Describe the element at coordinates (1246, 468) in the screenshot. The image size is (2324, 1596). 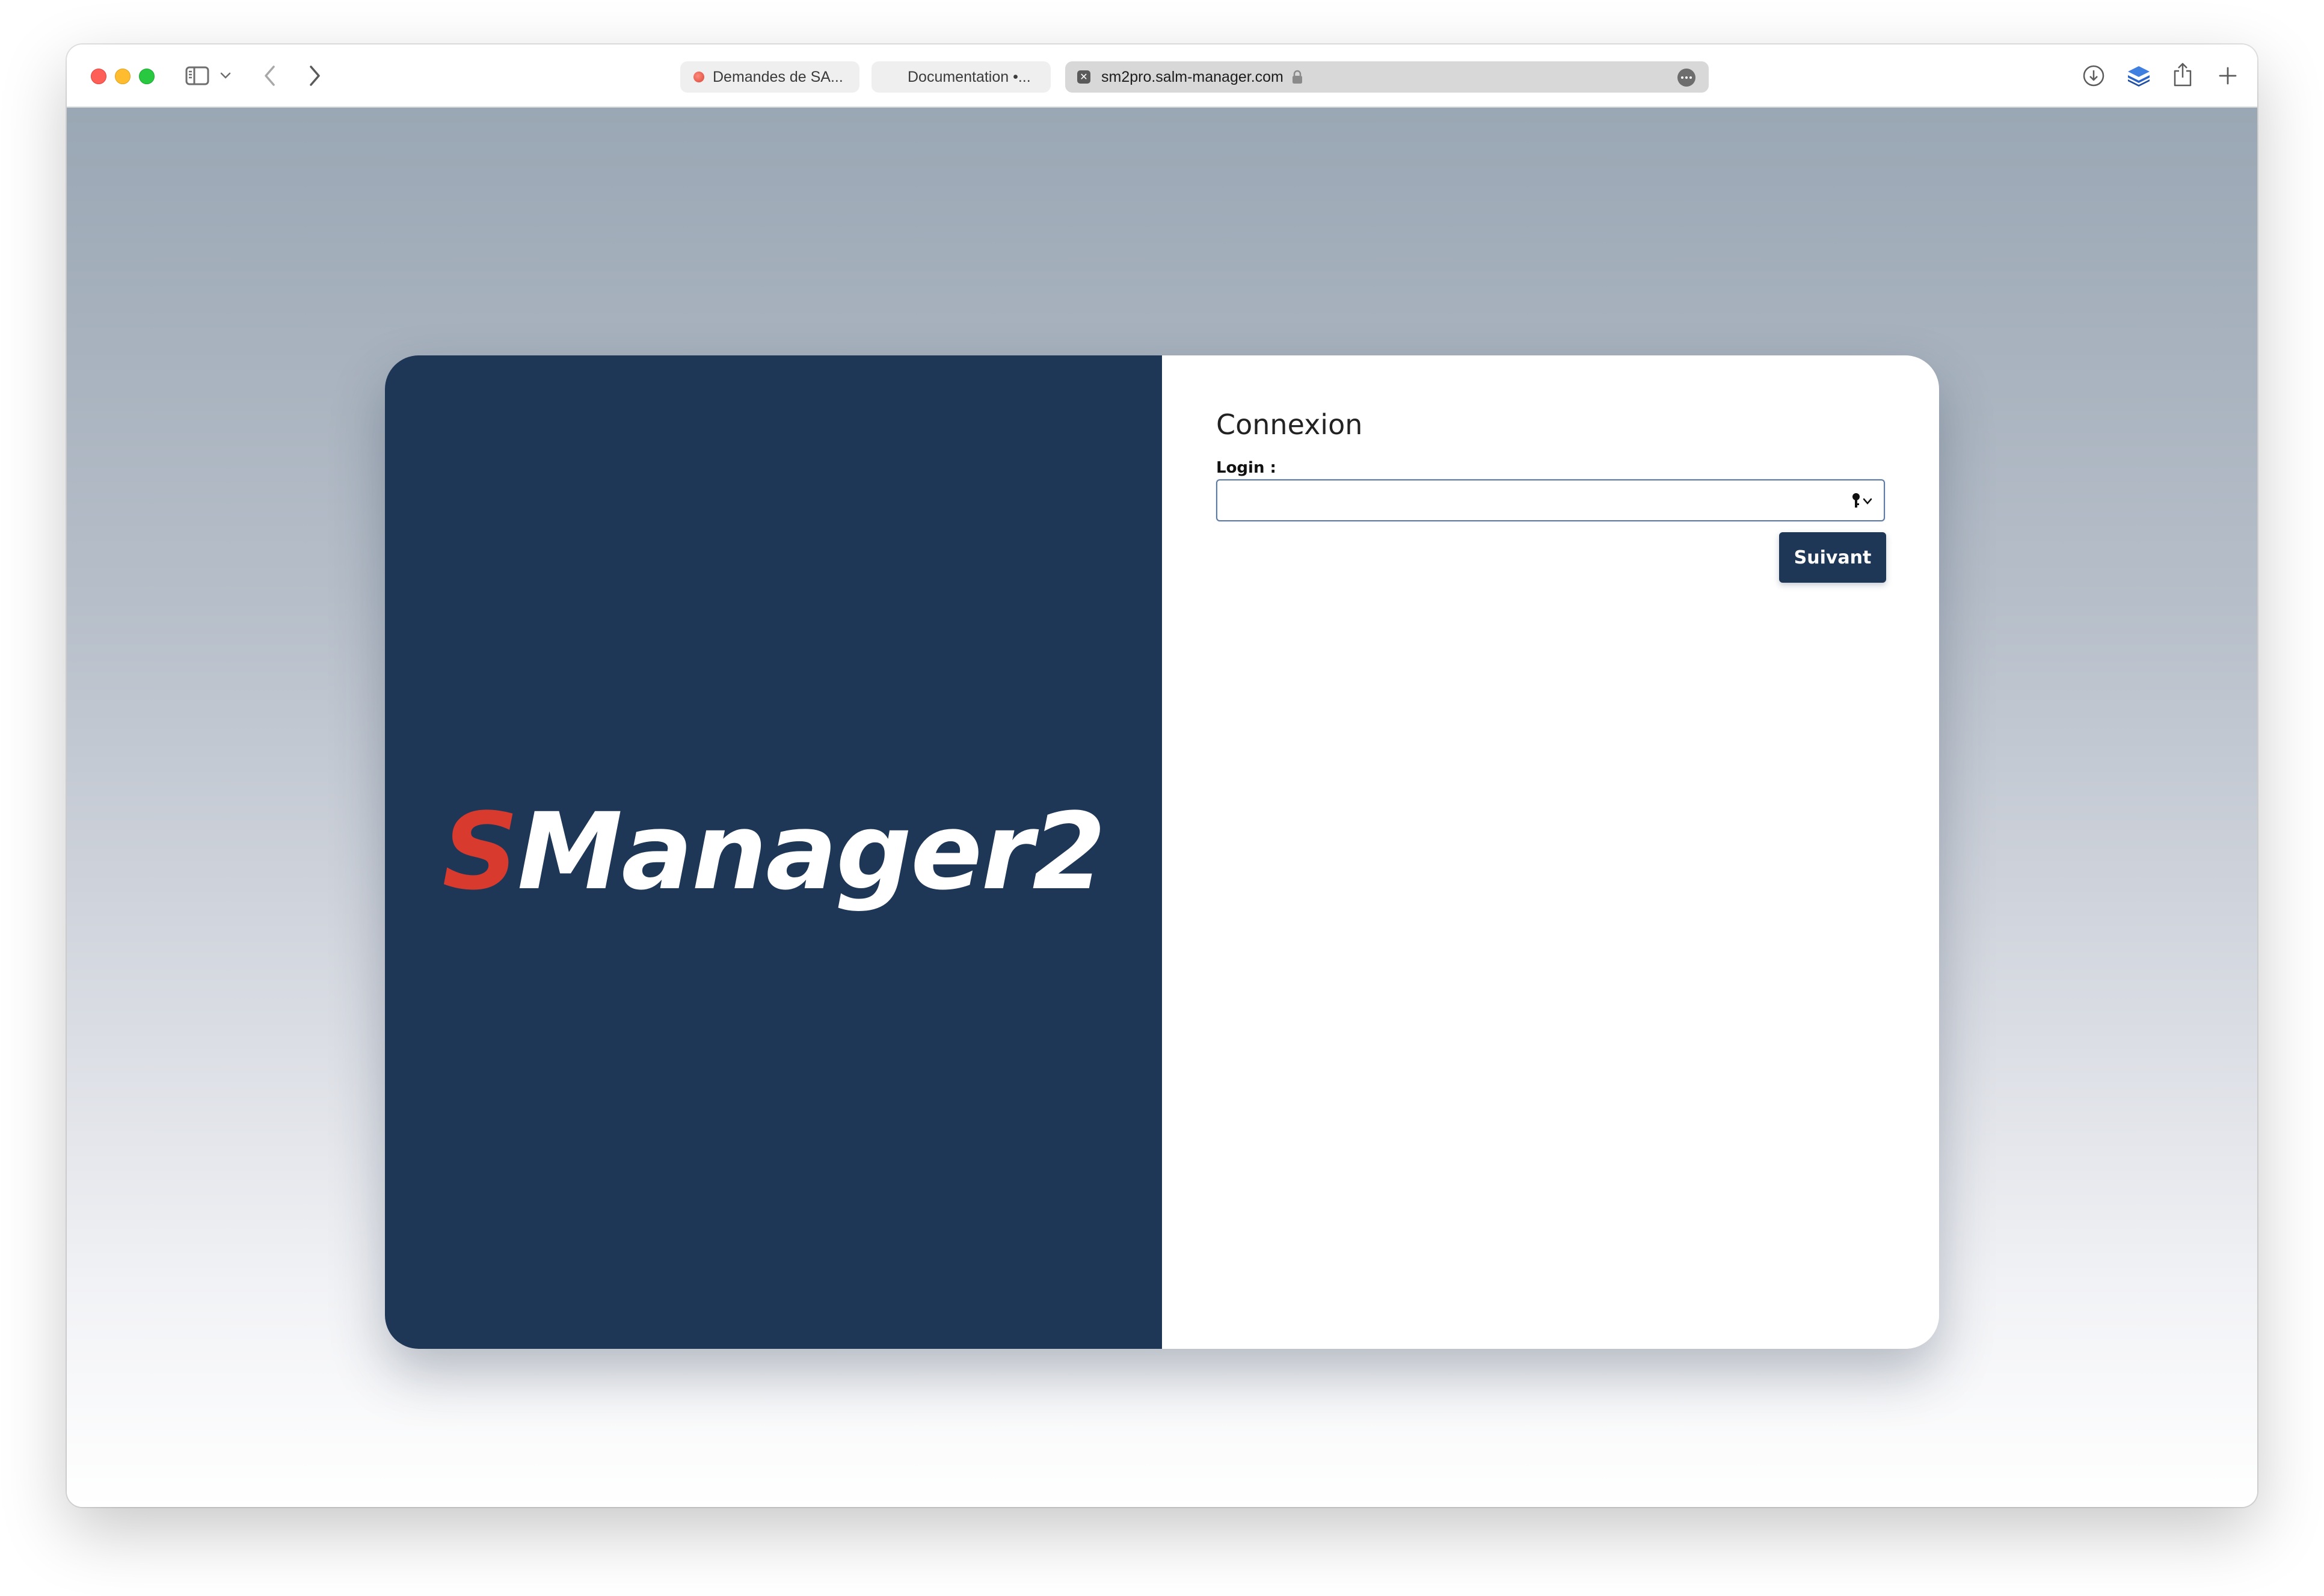
I see `login-label: Login :` at that location.